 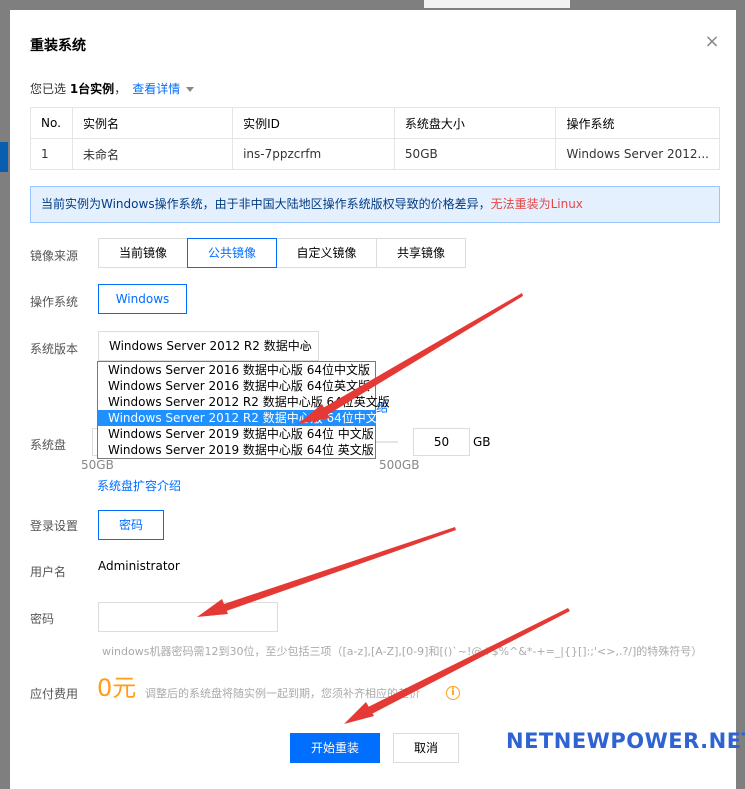 What do you see at coordinates (536, 204) in the screenshot?
I see `notice-warning: 无法重装为Linux` at bounding box center [536, 204].